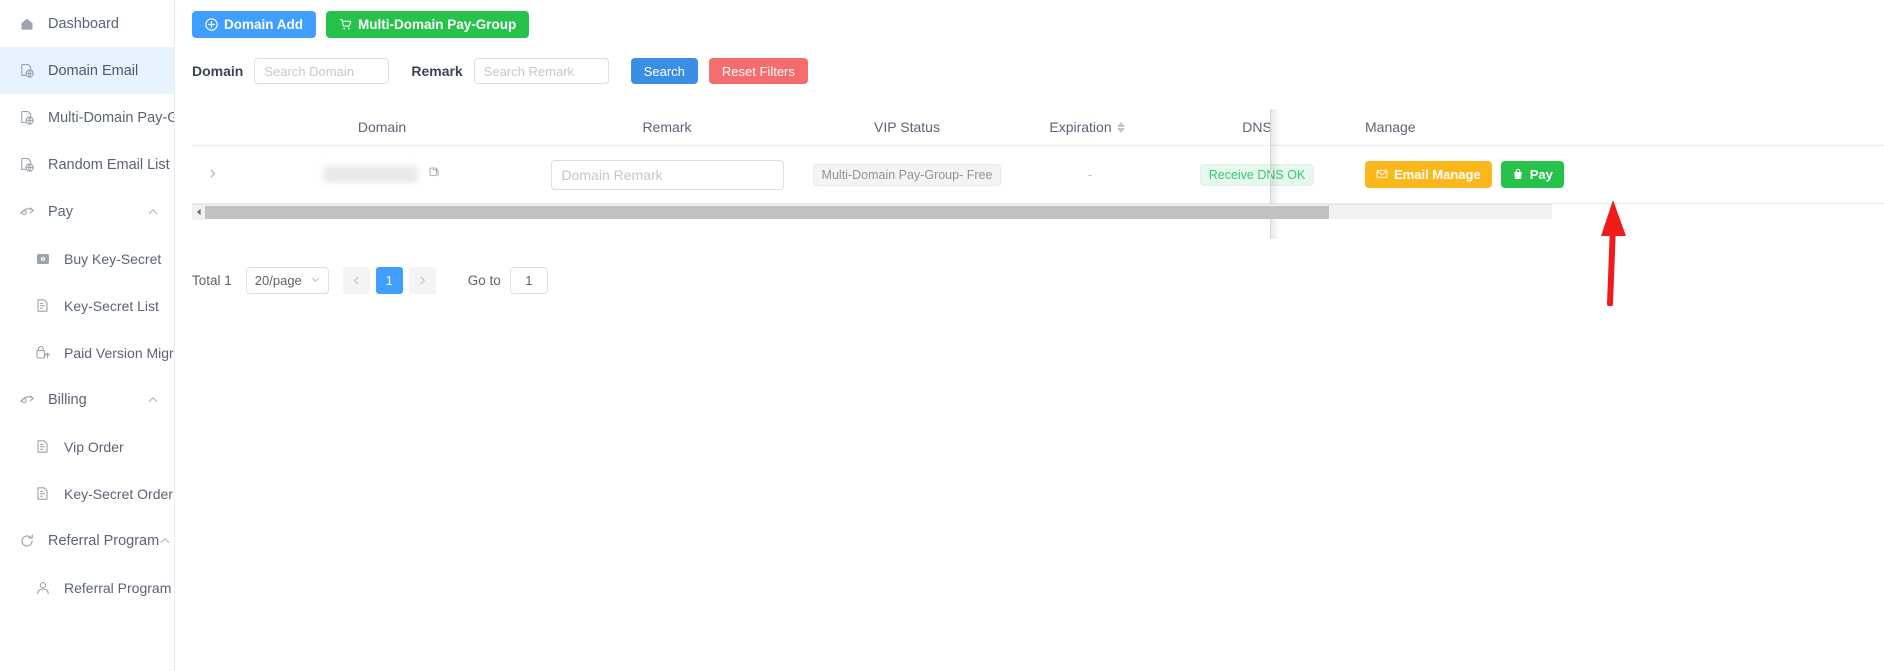 The height and width of the screenshot is (671, 1884). Describe the element at coordinates (67, 399) in the screenshot. I see `sidebar-item-label: Billing` at that location.